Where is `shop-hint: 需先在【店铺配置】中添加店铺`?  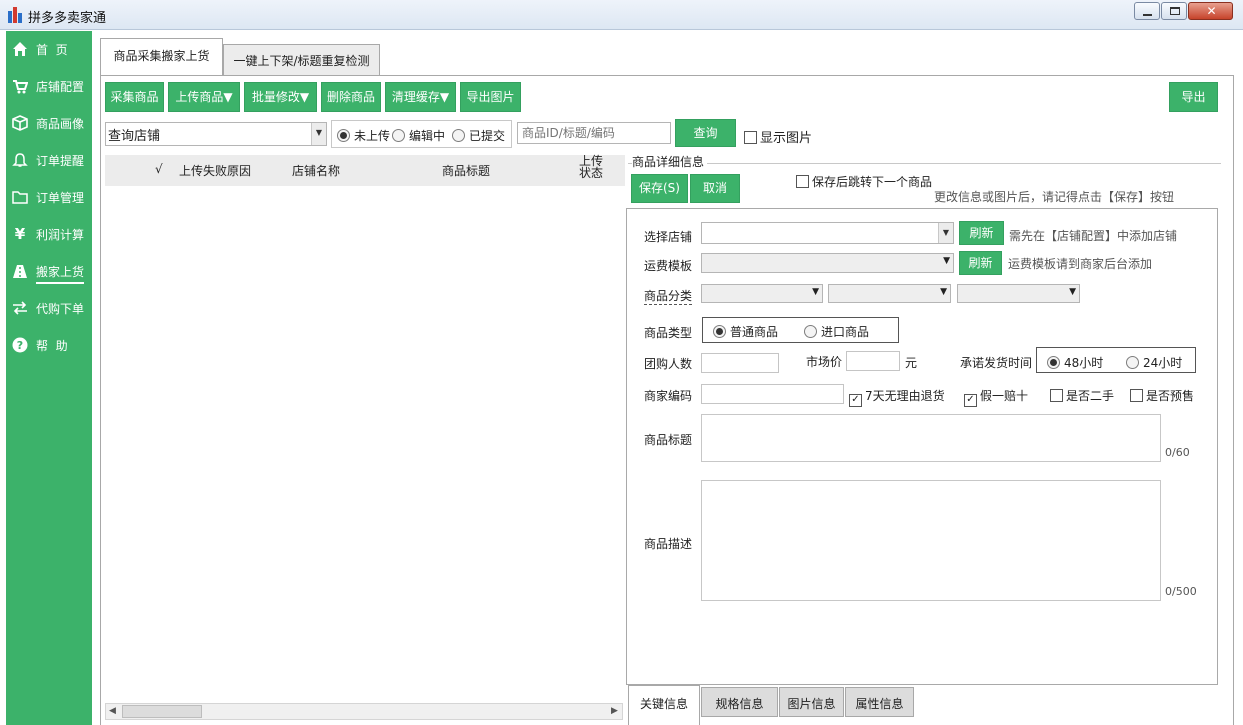
shop-hint: 需先在【店铺配置】中添加店铺 is located at coordinates (1093, 236).